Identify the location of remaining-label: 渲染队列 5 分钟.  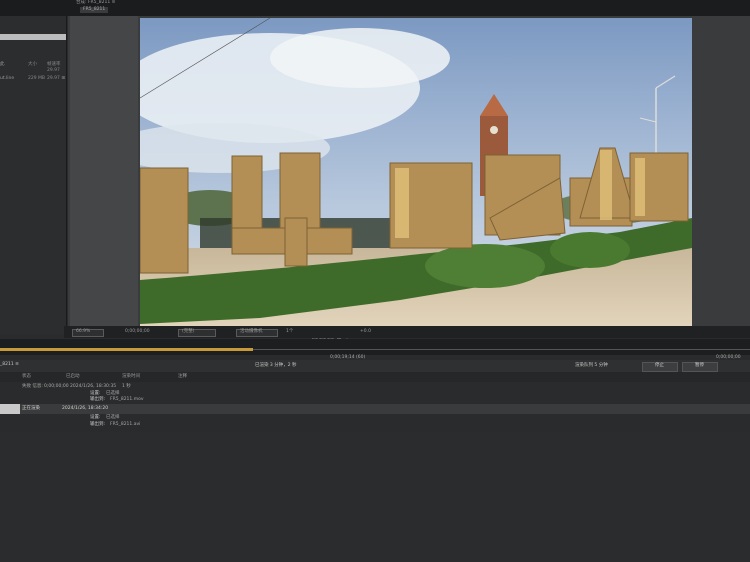
(591, 365).